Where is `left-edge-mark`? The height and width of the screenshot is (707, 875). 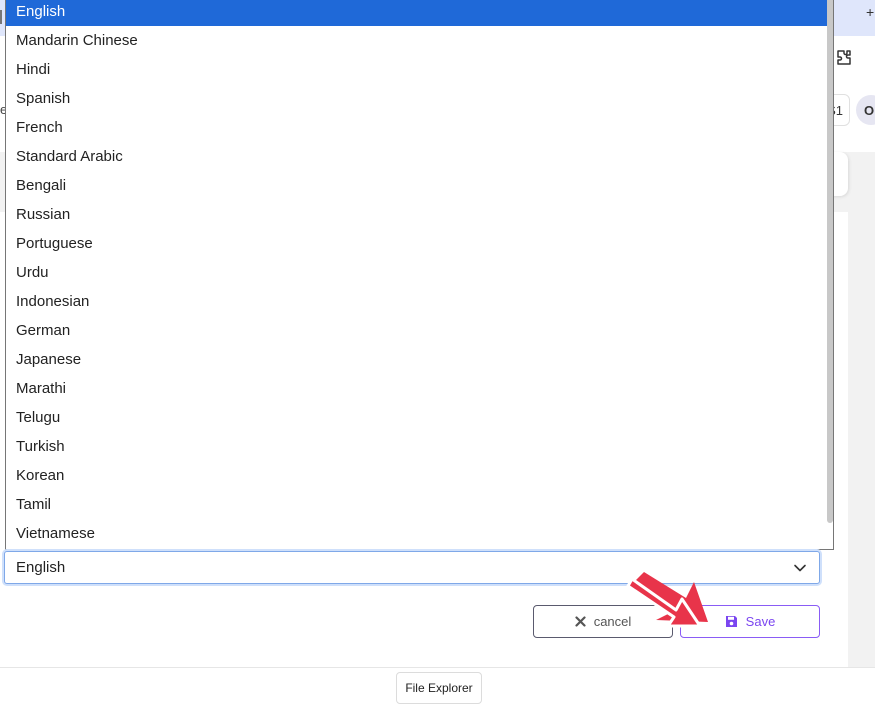
left-edge-mark is located at coordinates (1, 17).